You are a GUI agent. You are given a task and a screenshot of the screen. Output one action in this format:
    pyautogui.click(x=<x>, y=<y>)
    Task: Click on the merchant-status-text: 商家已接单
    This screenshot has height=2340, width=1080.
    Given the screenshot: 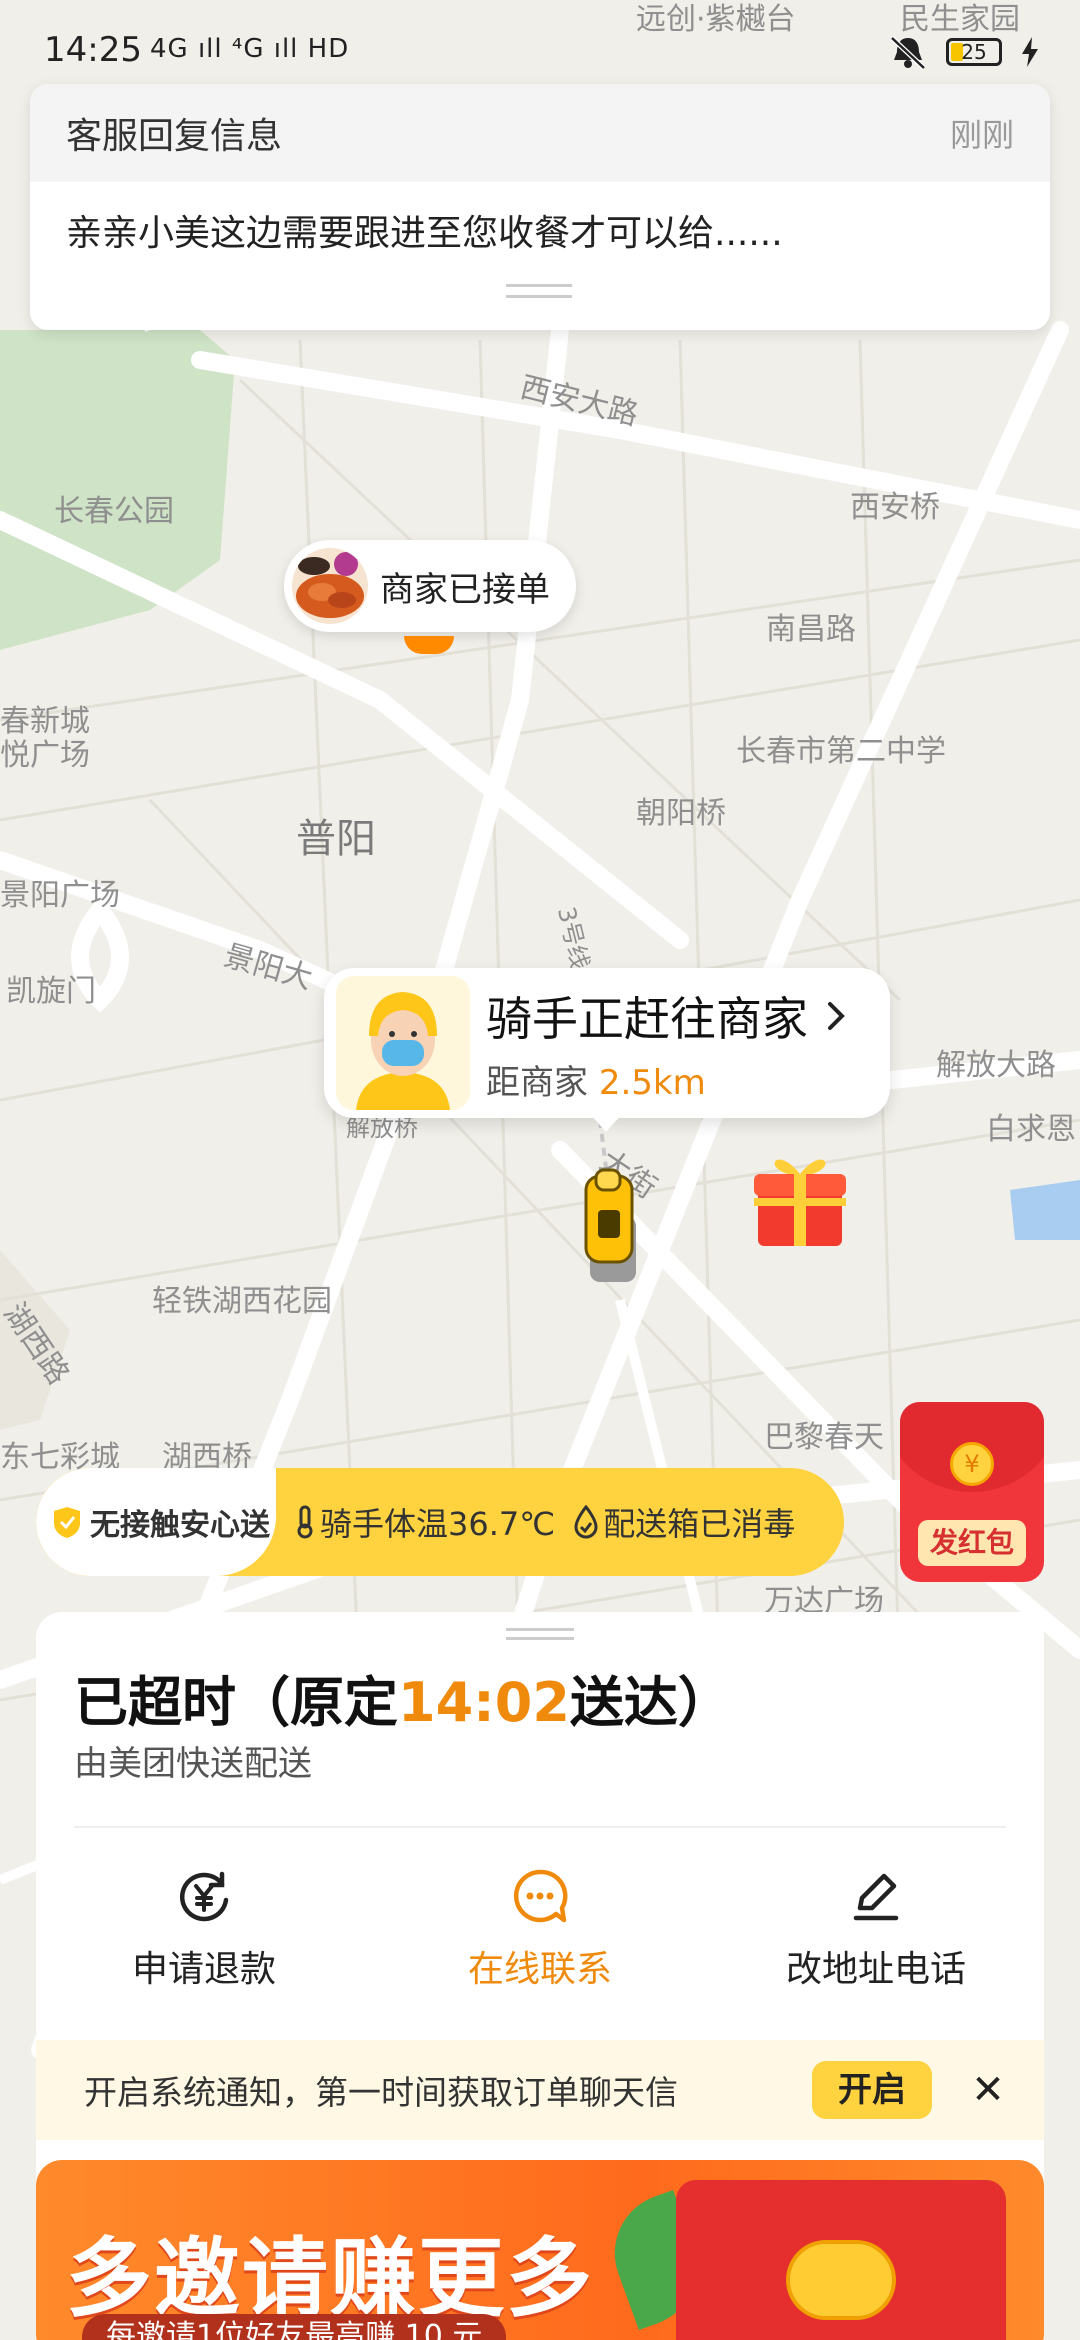 What is the action you would take?
    pyautogui.click(x=465, y=589)
    